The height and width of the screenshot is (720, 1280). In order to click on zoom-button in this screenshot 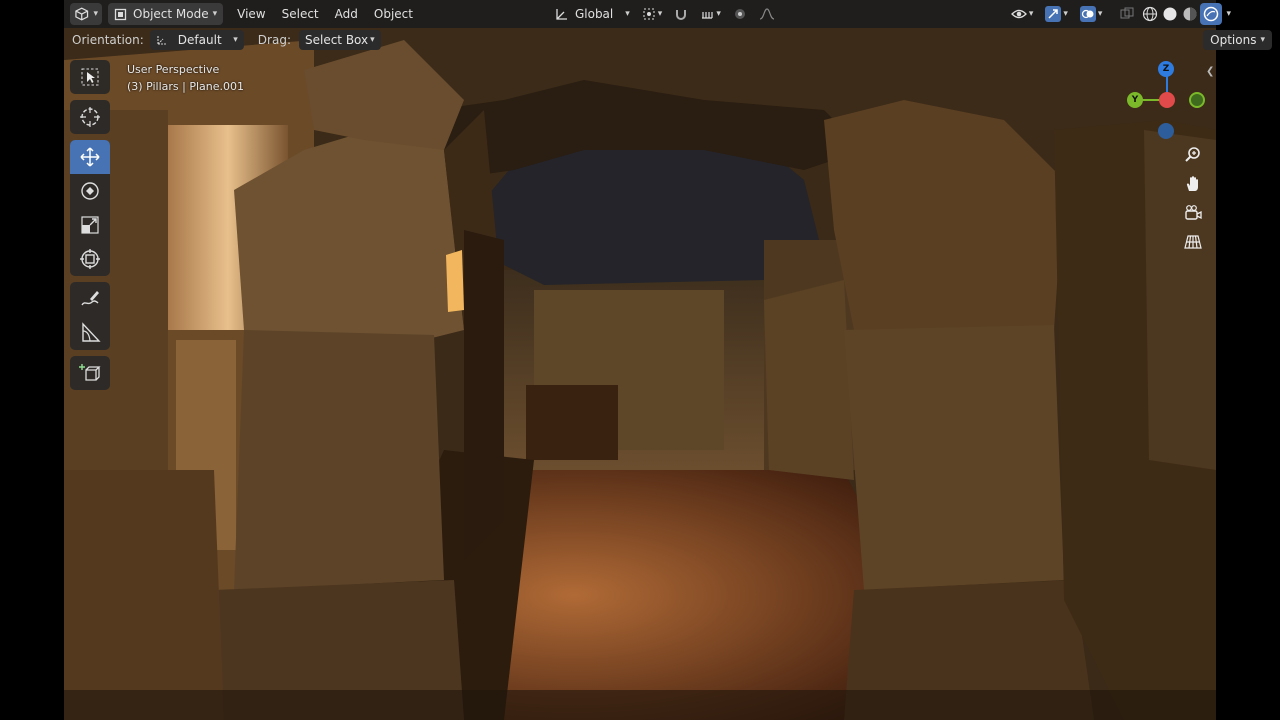, I will do `click(1193, 154)`.